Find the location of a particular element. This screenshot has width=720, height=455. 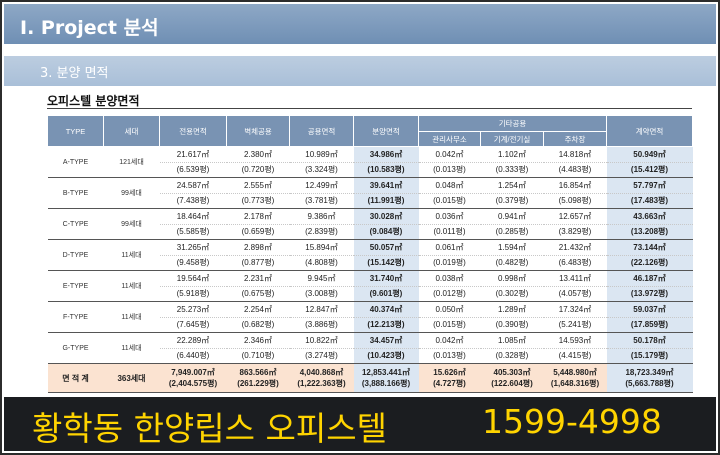

row-type: D-TYPE is located at coordinates (75, 255).